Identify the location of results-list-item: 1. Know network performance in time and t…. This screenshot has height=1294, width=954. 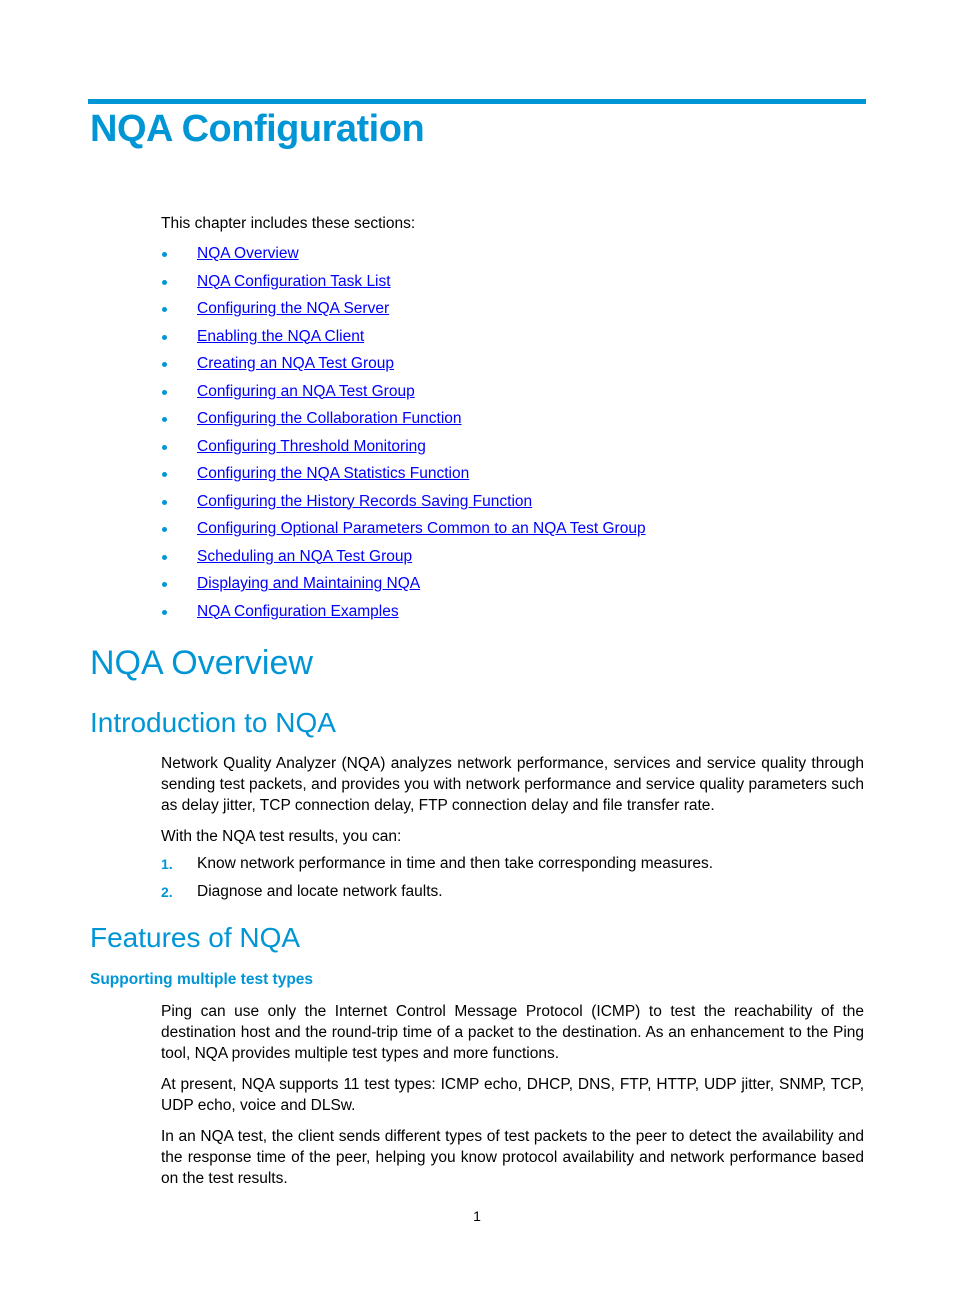
(437, 864).